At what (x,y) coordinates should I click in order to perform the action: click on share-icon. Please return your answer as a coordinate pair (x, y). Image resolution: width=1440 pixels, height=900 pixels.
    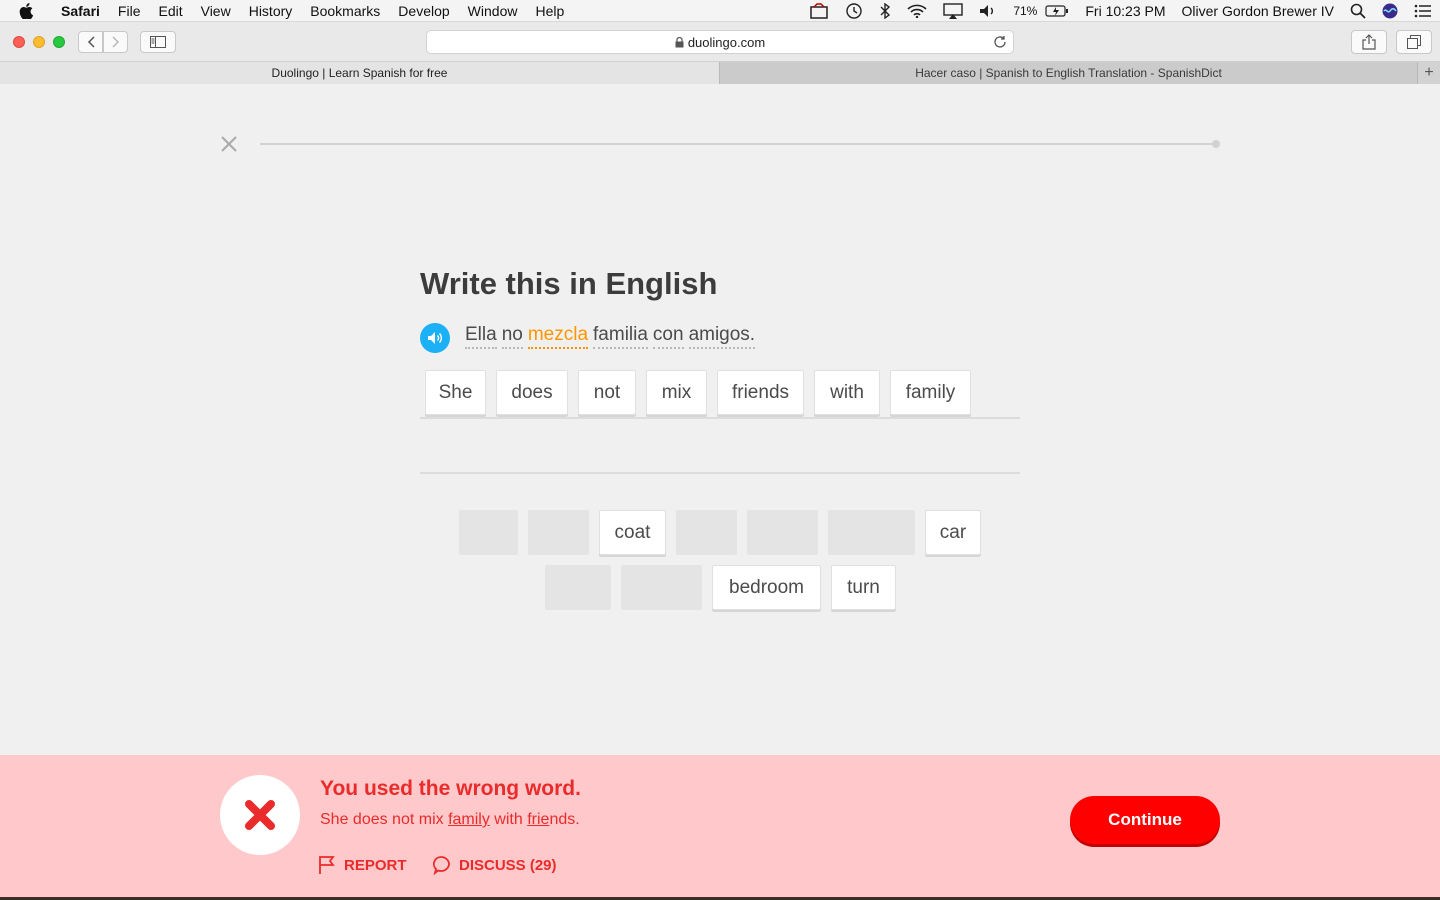
    Looking at the image, I should click on (1369, 42).